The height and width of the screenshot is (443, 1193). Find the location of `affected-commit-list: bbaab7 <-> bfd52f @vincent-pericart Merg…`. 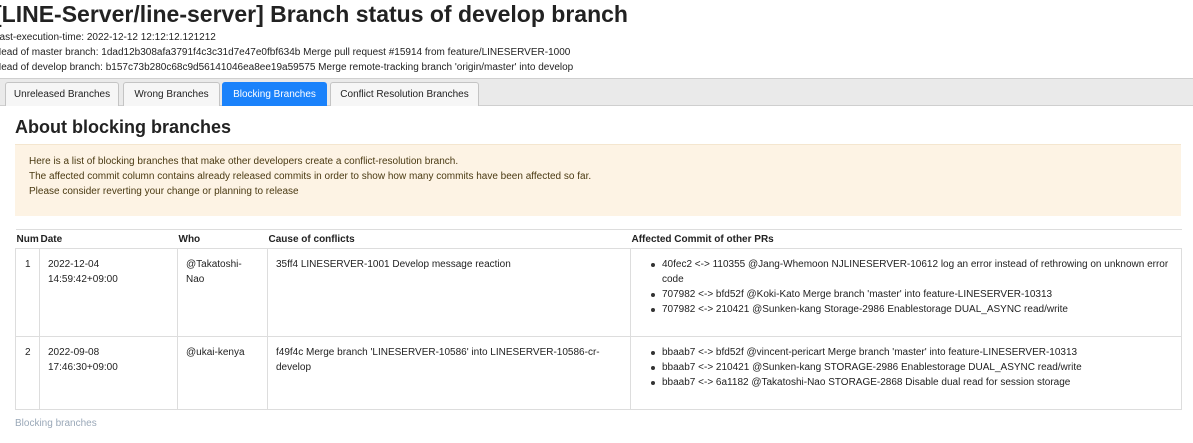

affected-commit-list: bbaab7 <-> bfd52f @vincent-pericart Merg… is located at coordinates (902, 367).